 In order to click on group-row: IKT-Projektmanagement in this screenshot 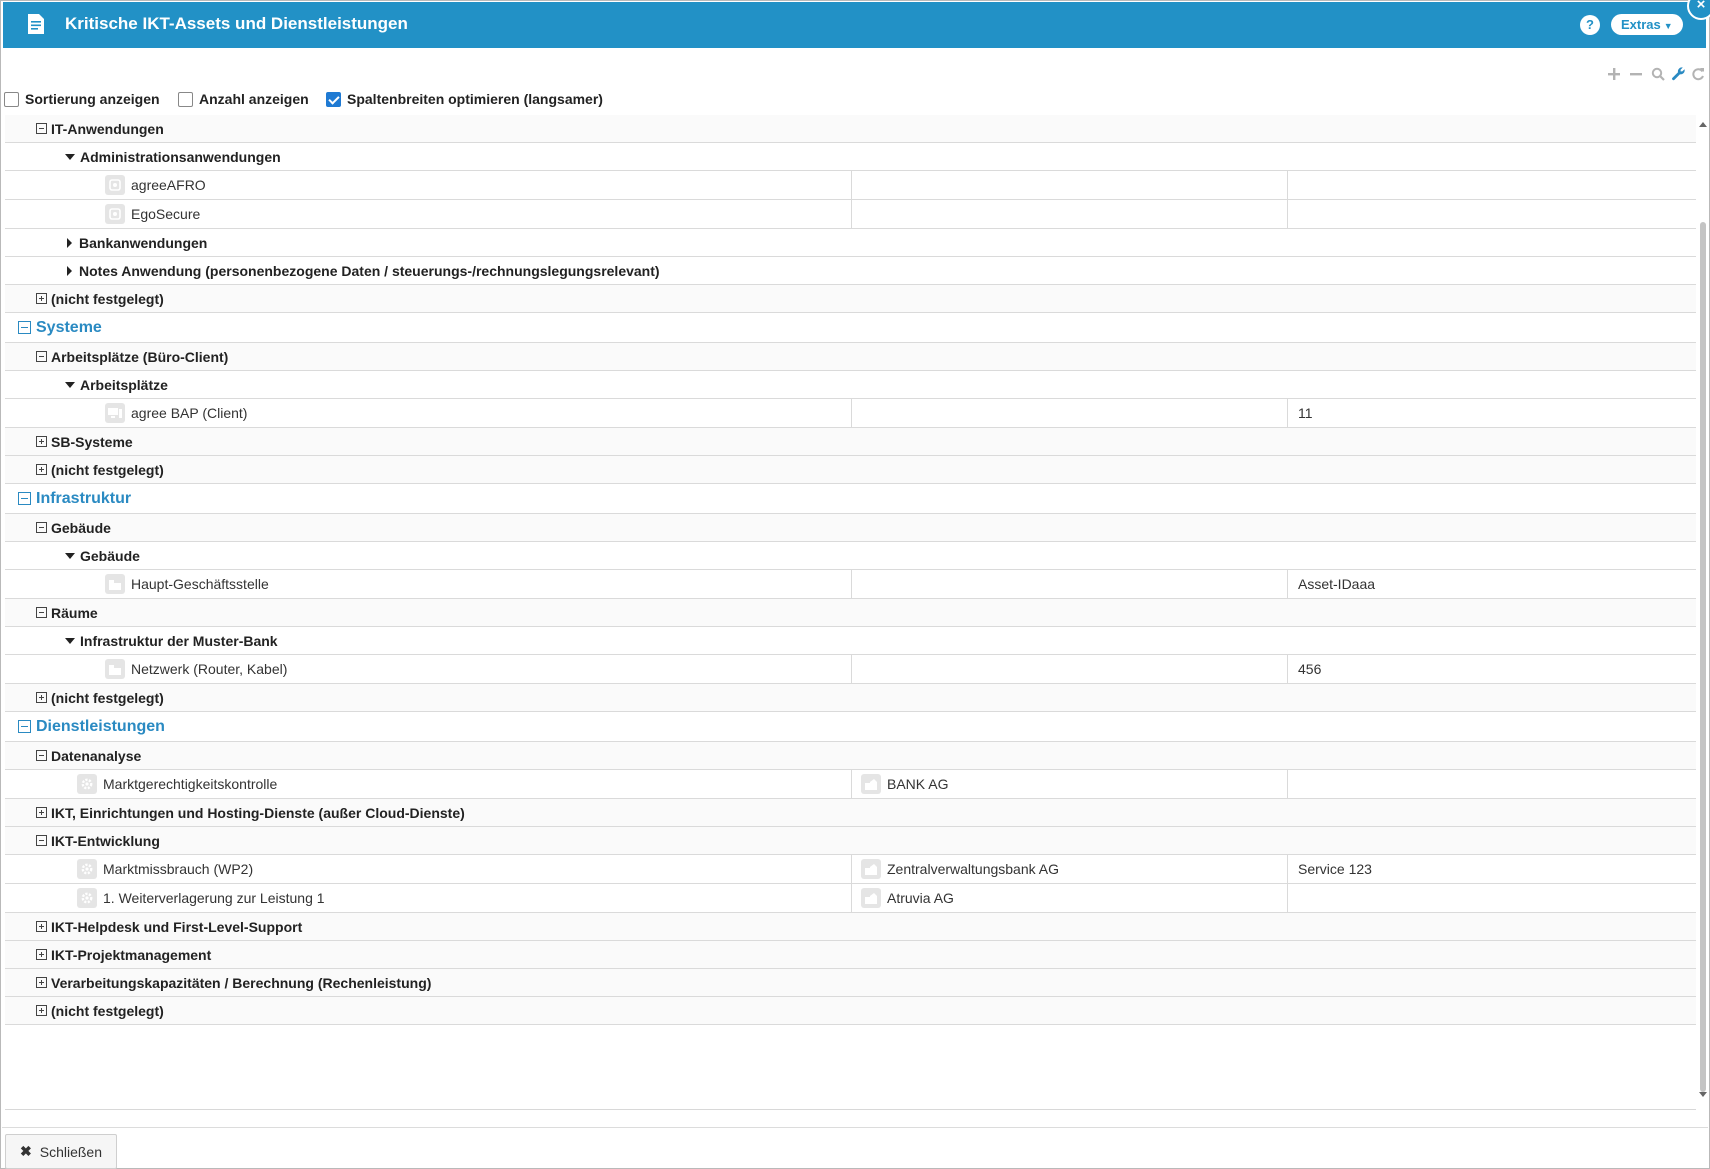, I will do `click(850, 955)`.